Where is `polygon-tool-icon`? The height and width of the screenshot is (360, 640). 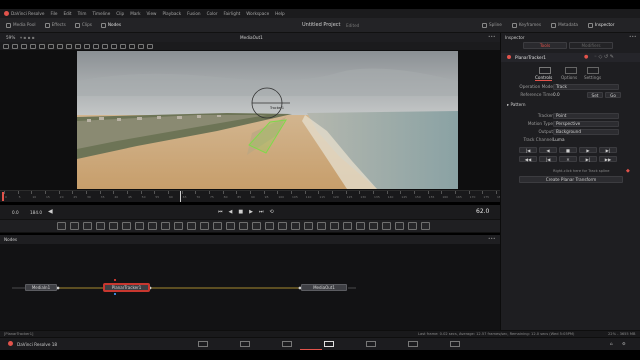 polygon-tool-icon is located at coordinates (87, 46).